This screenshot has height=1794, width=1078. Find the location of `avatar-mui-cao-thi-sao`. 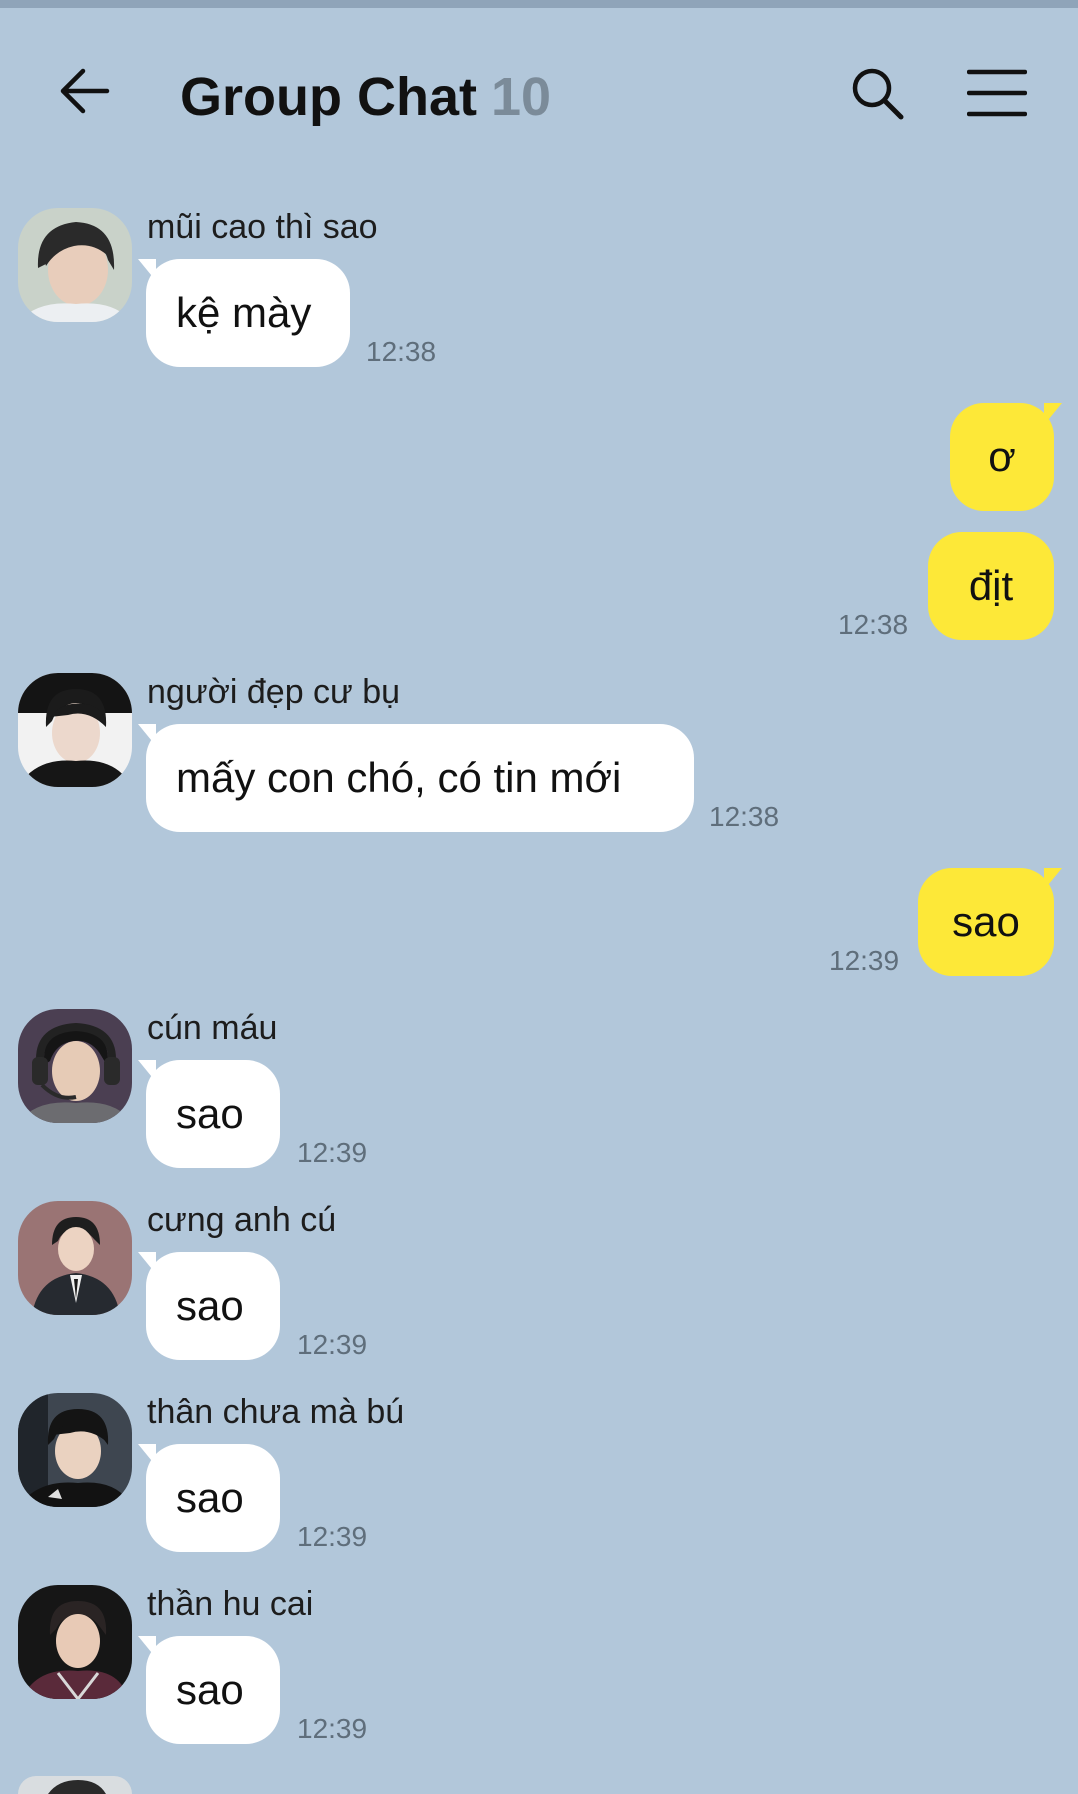

avatar-mui-cao-thi-sao is located at coordinates (75, 265).